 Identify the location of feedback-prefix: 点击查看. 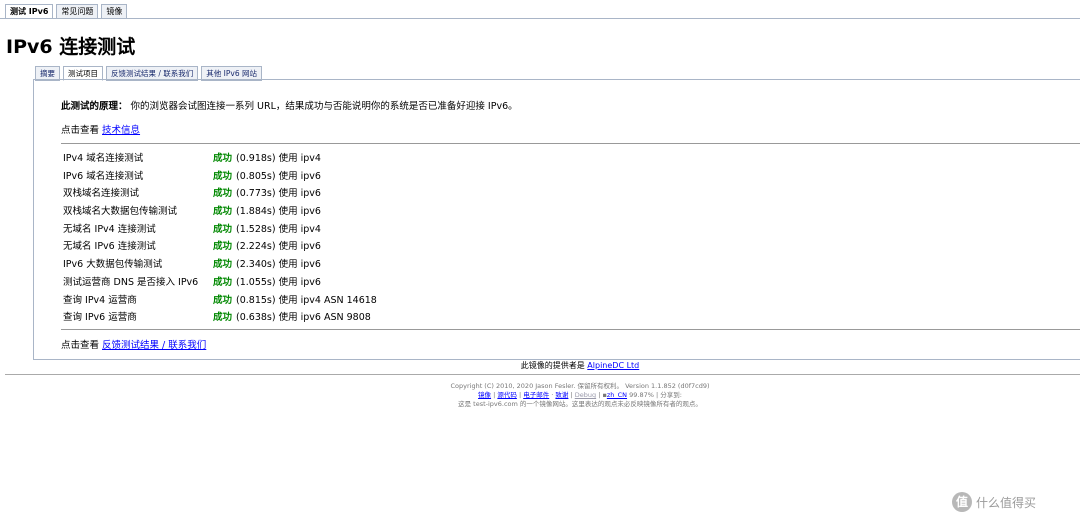
(82, 345).